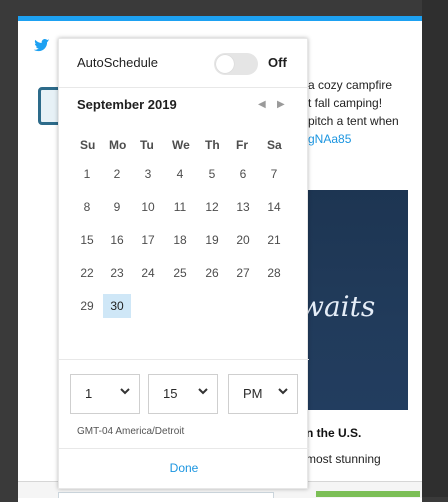 The image size is (448, 502). What do you see at coordinates (89, 393) in the screenshot?
I see `hour-value: 1` at bounding box center [89, 393].